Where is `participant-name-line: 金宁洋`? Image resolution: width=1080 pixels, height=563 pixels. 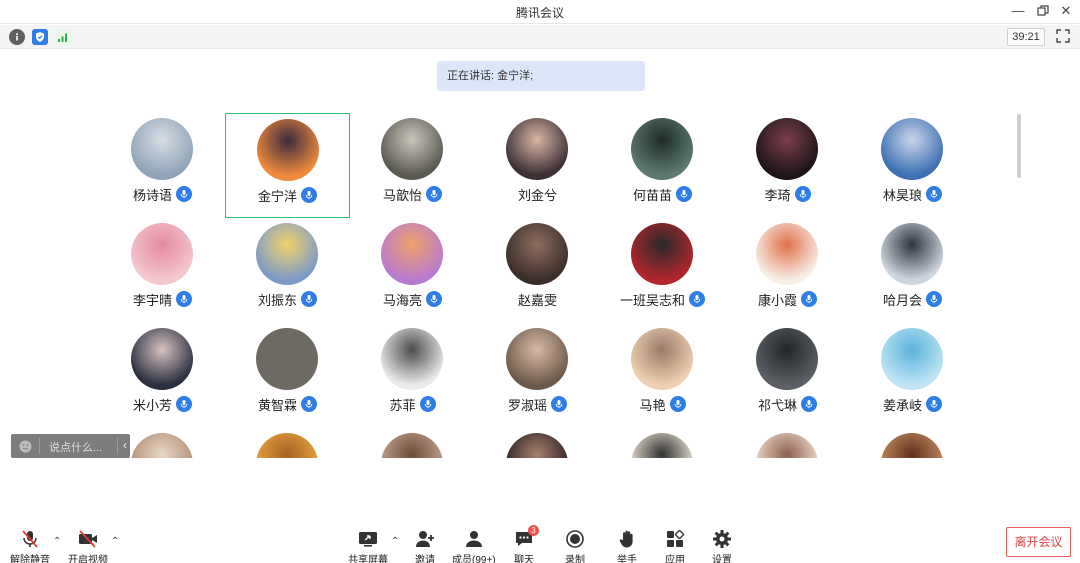
participant-name-line: 金宁洋 is located at coordinates (287, 195).